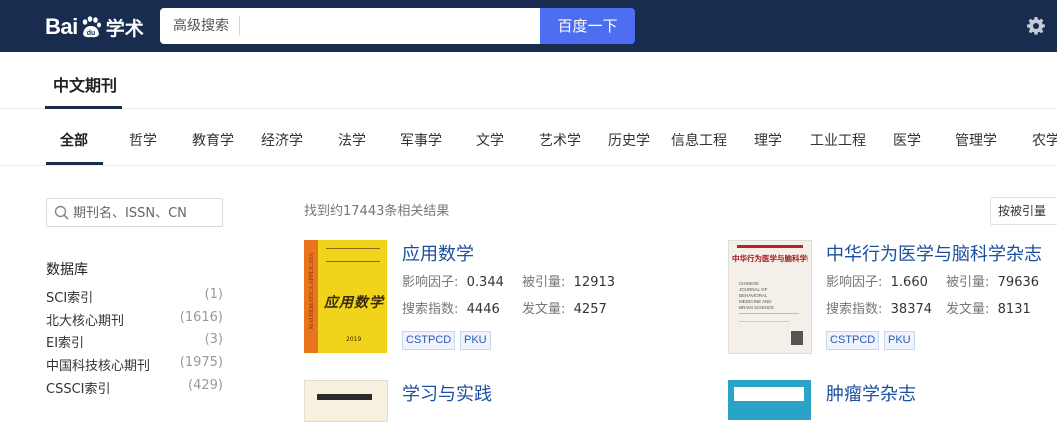 Image resolution: width=1057 pixels, height=422 pixels. I want to click on journal-title: 应用数学, so click(438, 253).